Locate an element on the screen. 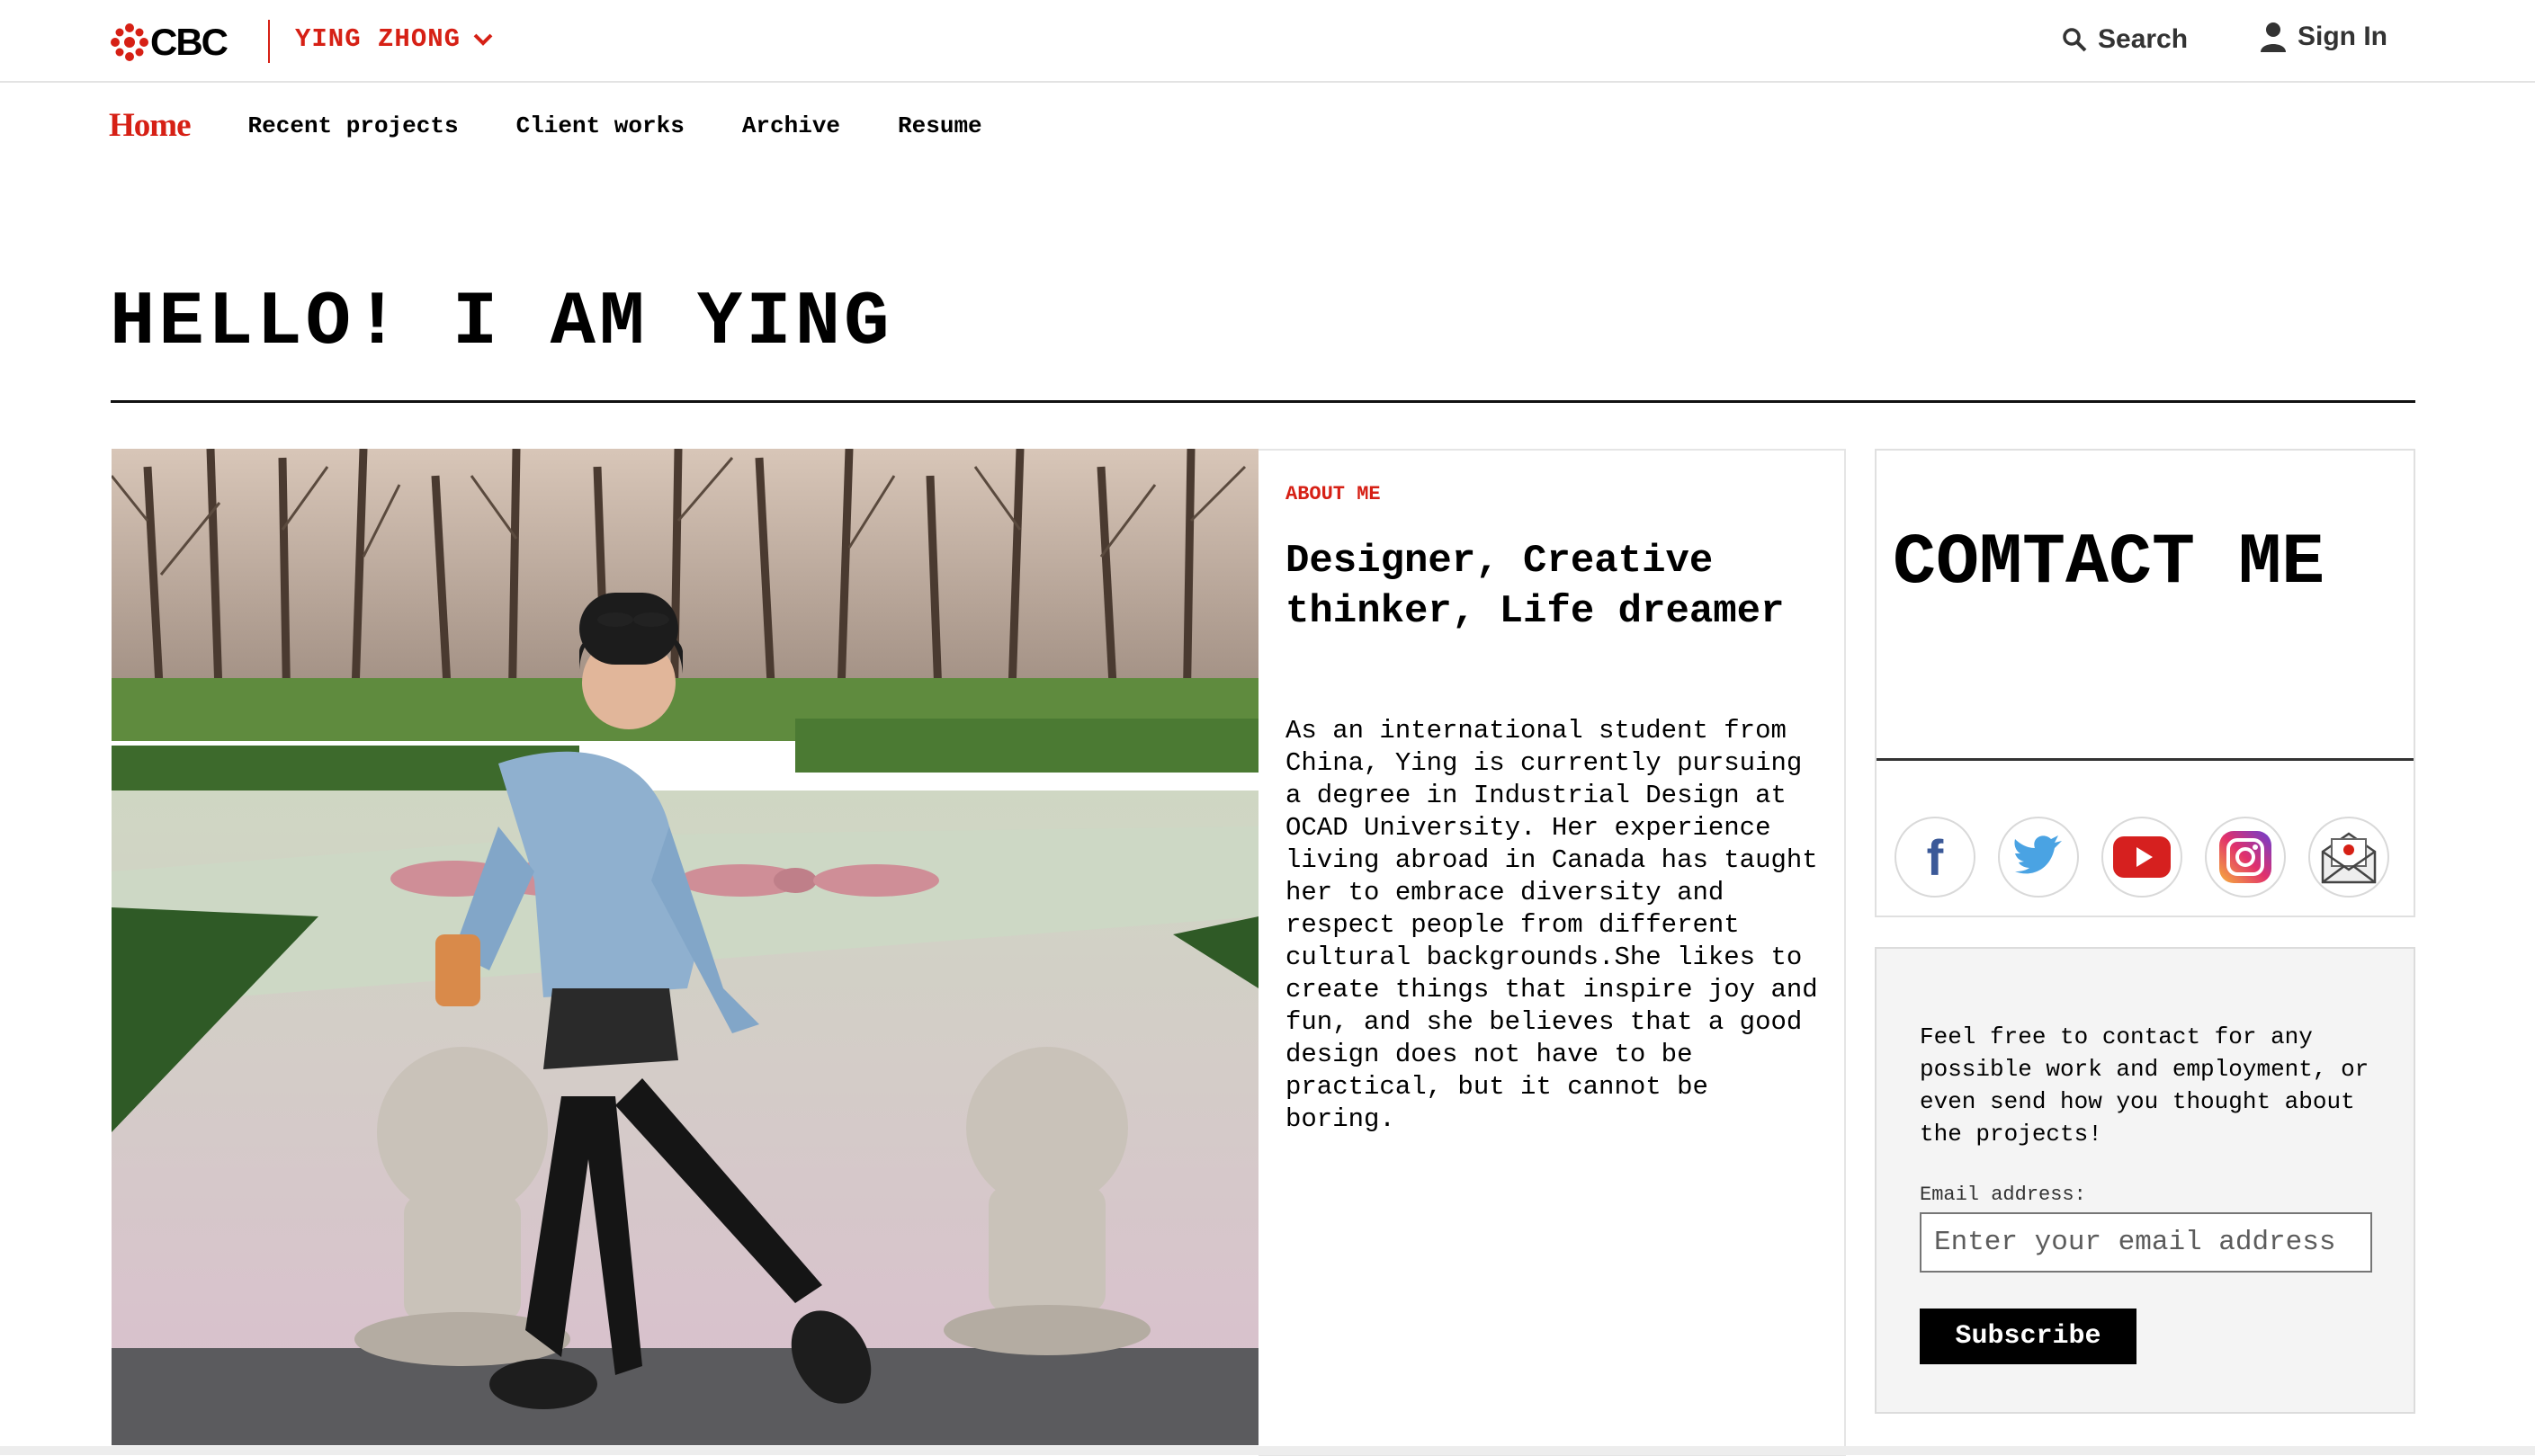 This screenshot has height=1456, width=2535. twitter-link is located at coordinates (2039, 858).